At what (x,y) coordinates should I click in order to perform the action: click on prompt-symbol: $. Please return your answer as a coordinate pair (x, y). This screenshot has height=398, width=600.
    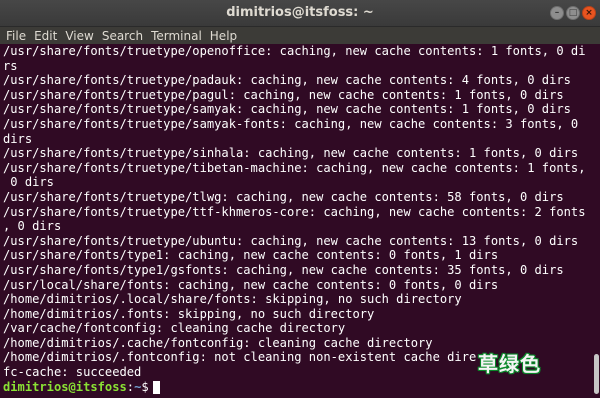
    Looking at the image, I should click on (145, 386).